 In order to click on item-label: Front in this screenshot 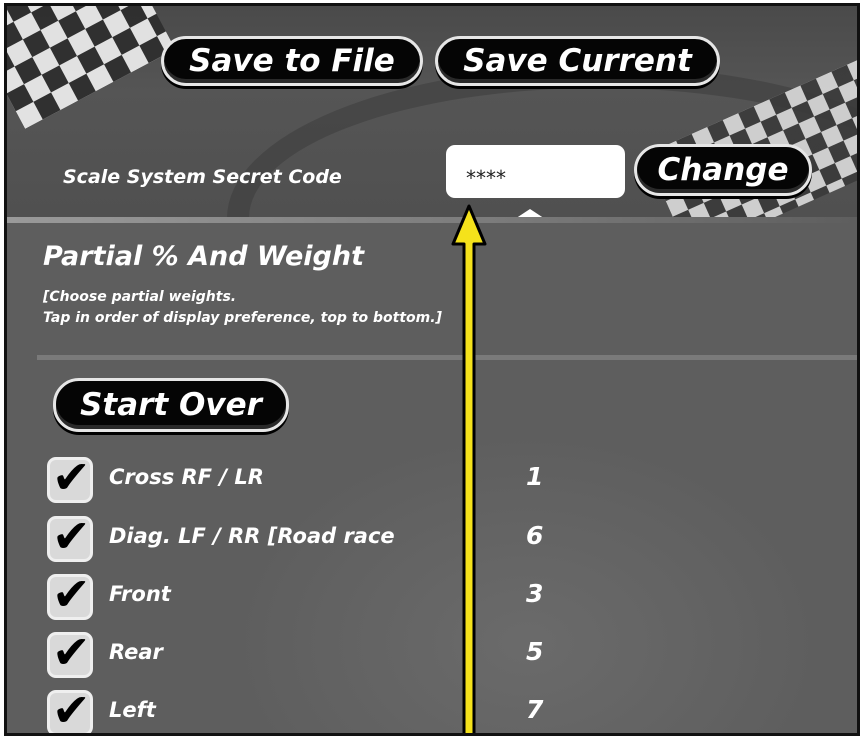, I will do `click(140, 594)`.